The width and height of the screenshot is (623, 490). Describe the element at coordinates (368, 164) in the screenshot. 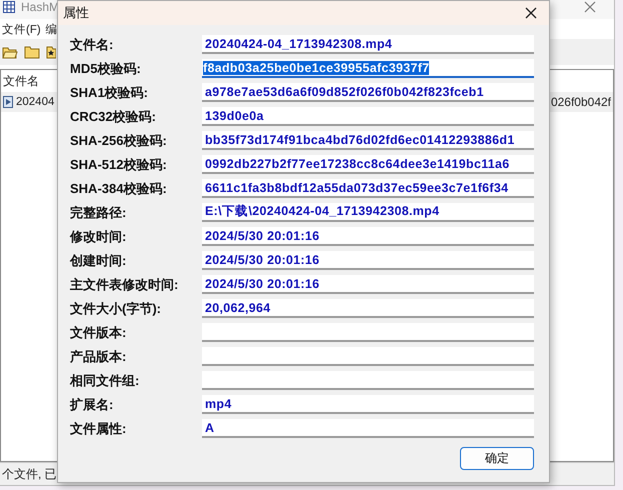

I see `text-field: 0992db227b2f77ee17238cc8c64dee3e1419bc11a6` at that location.